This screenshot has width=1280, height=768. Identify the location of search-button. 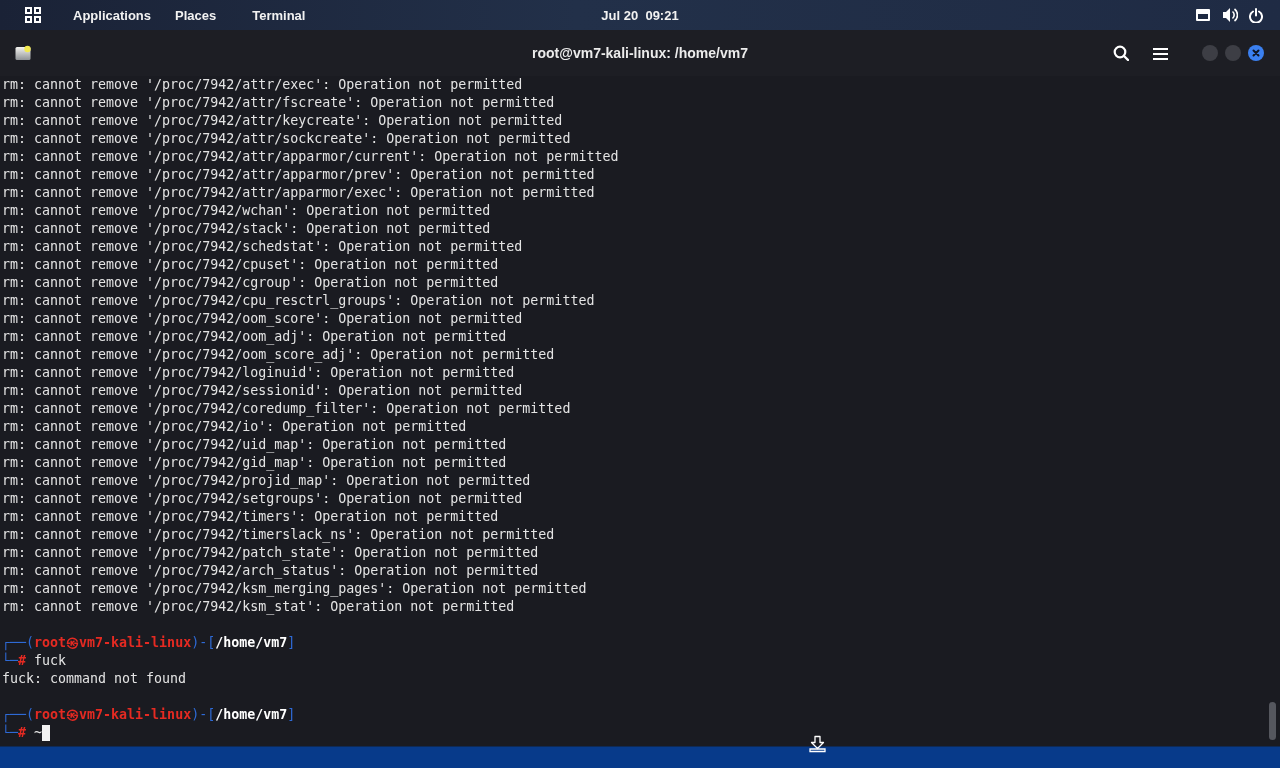
(1121, 53).